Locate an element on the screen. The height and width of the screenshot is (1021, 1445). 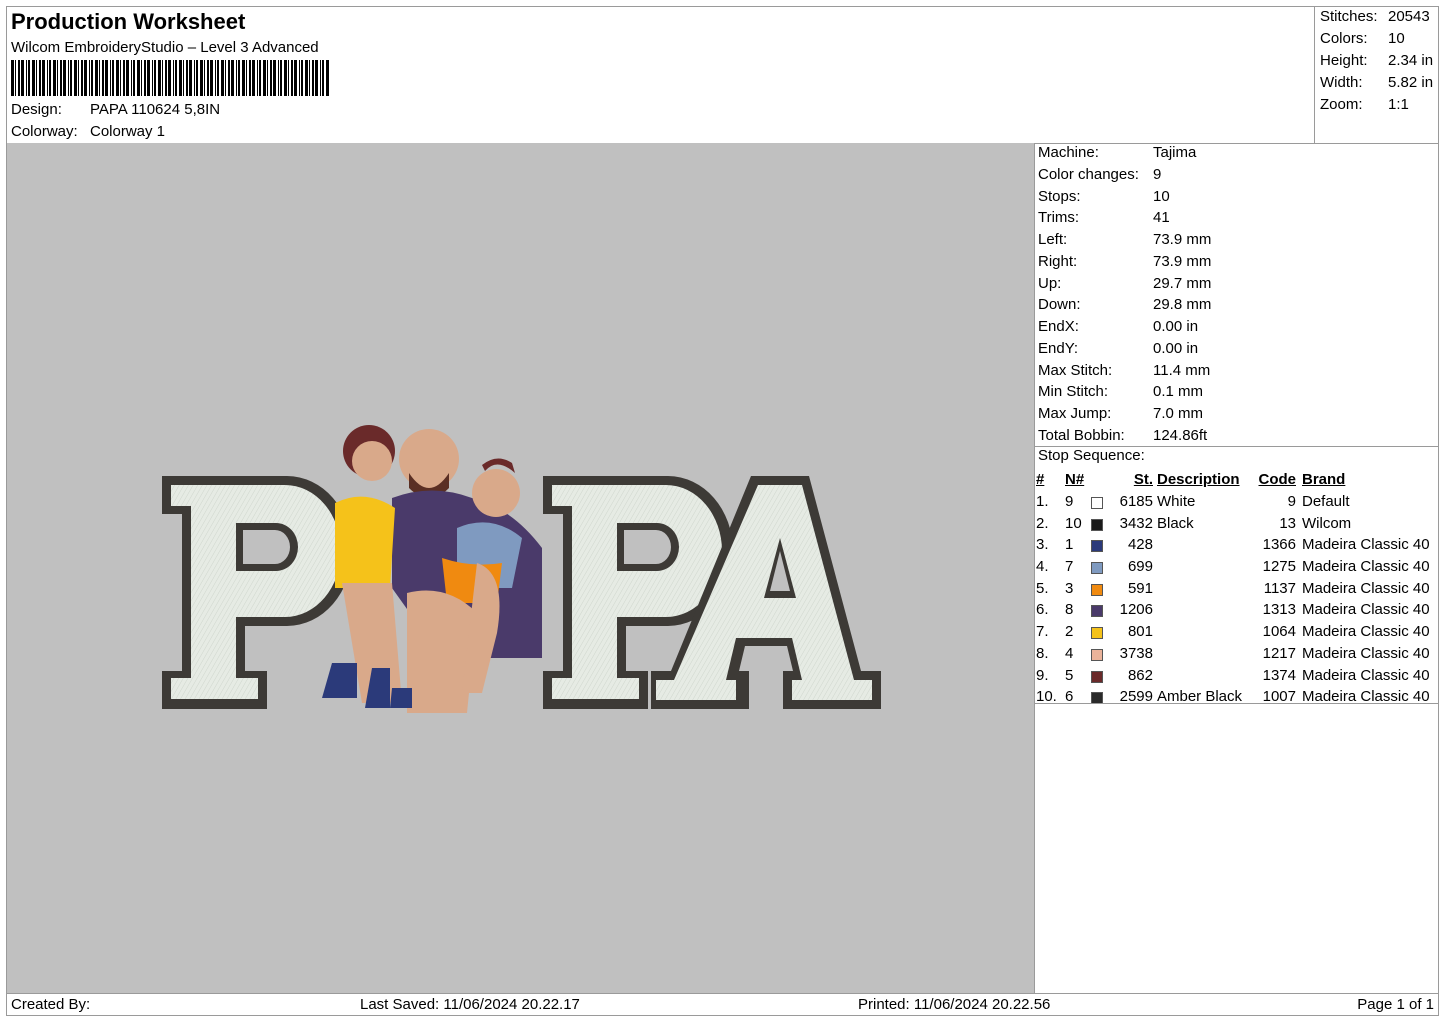
property-label: EndY: is located at coordinates (1058, 348).